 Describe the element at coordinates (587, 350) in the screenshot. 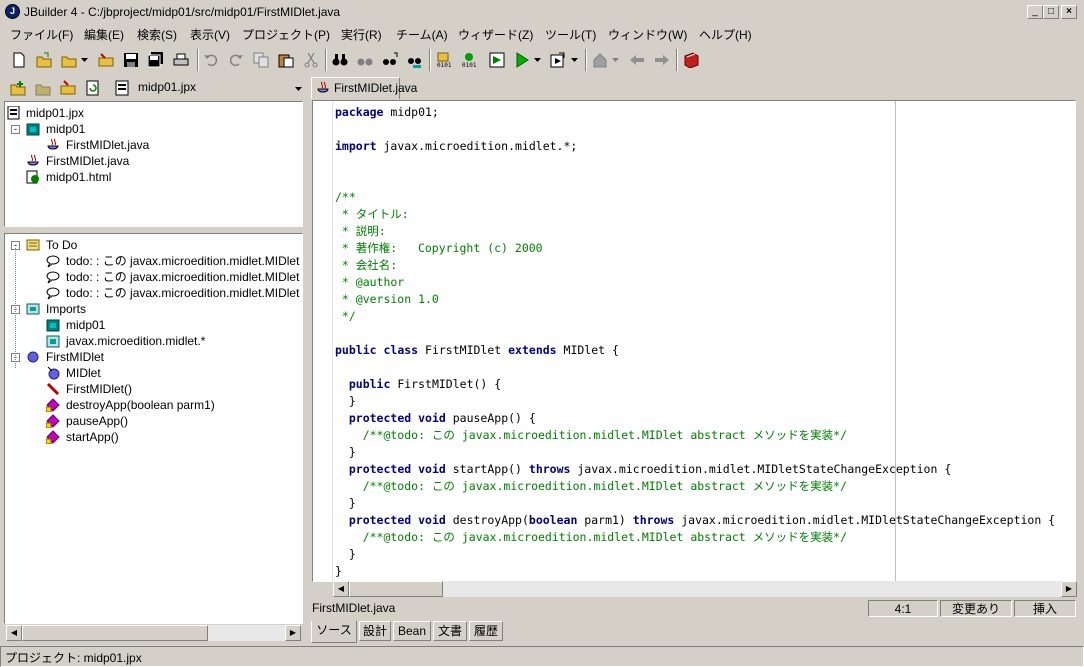

I see `code-text: MIDlet {` at that location.